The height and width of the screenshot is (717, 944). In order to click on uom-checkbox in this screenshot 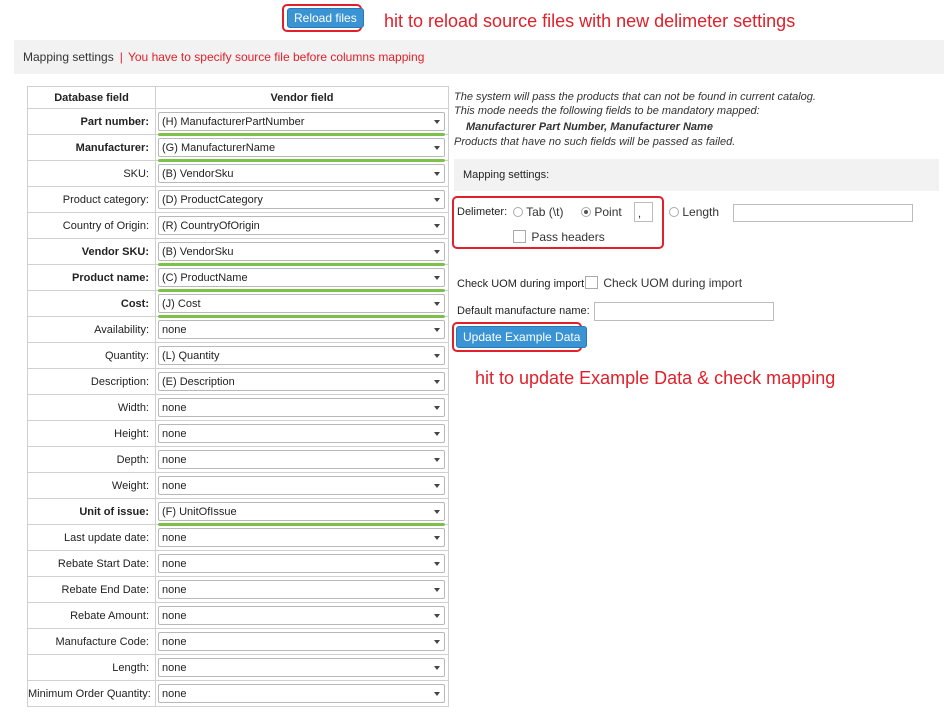, I will do `click(591, 282)`.